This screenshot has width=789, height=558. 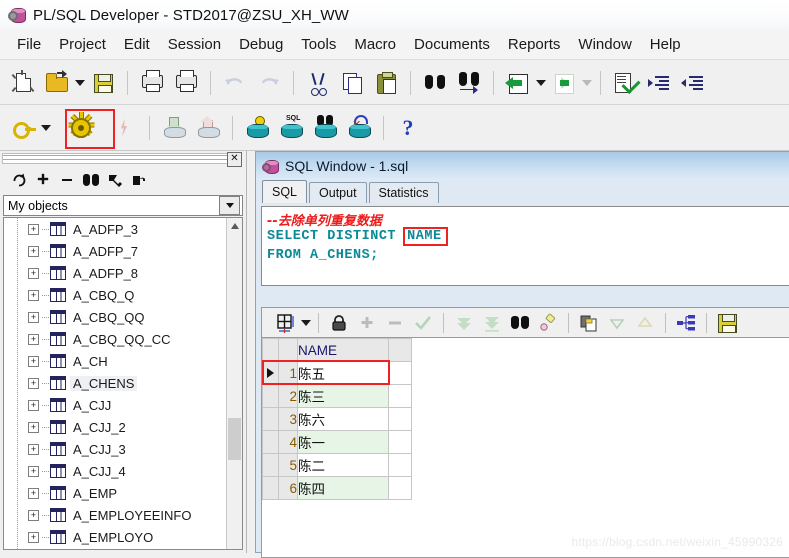 What do you see at coordinates (123, 205) in the screenshot?
I see `object-filter-select: My objects` at bounding box center [123, 205].